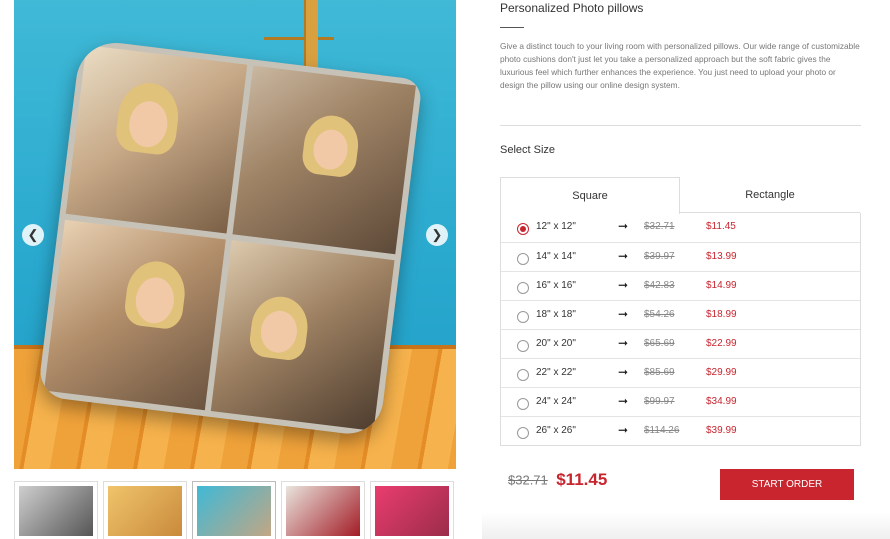 The height and width of the screenshot is (539, 890). What do you see at coordinates (556, 314) in the screenshot?
I see `size-value: 18" x 18"` at bounding box center [556, 314].